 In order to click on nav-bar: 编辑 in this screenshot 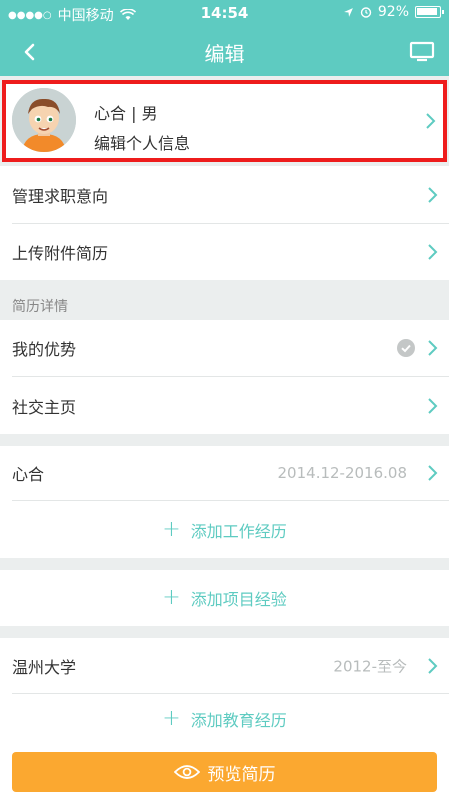, I will do `click(224, 51)`.